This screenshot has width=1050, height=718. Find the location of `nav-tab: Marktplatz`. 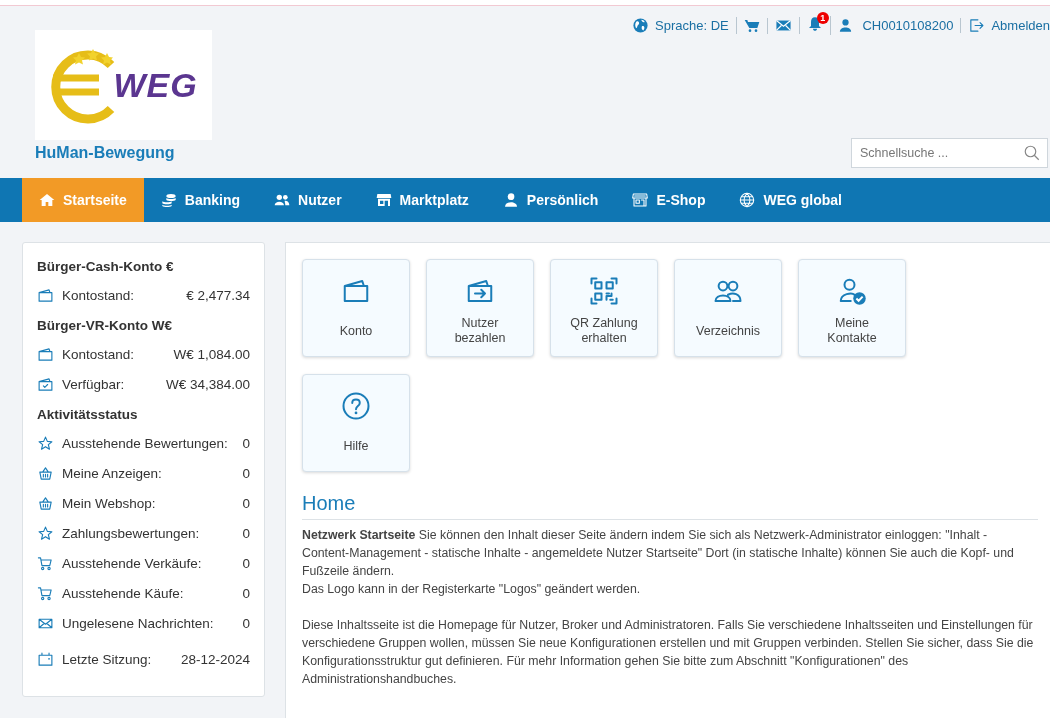

nav-tab: Marktplatz is located at coordinates (422, 200).